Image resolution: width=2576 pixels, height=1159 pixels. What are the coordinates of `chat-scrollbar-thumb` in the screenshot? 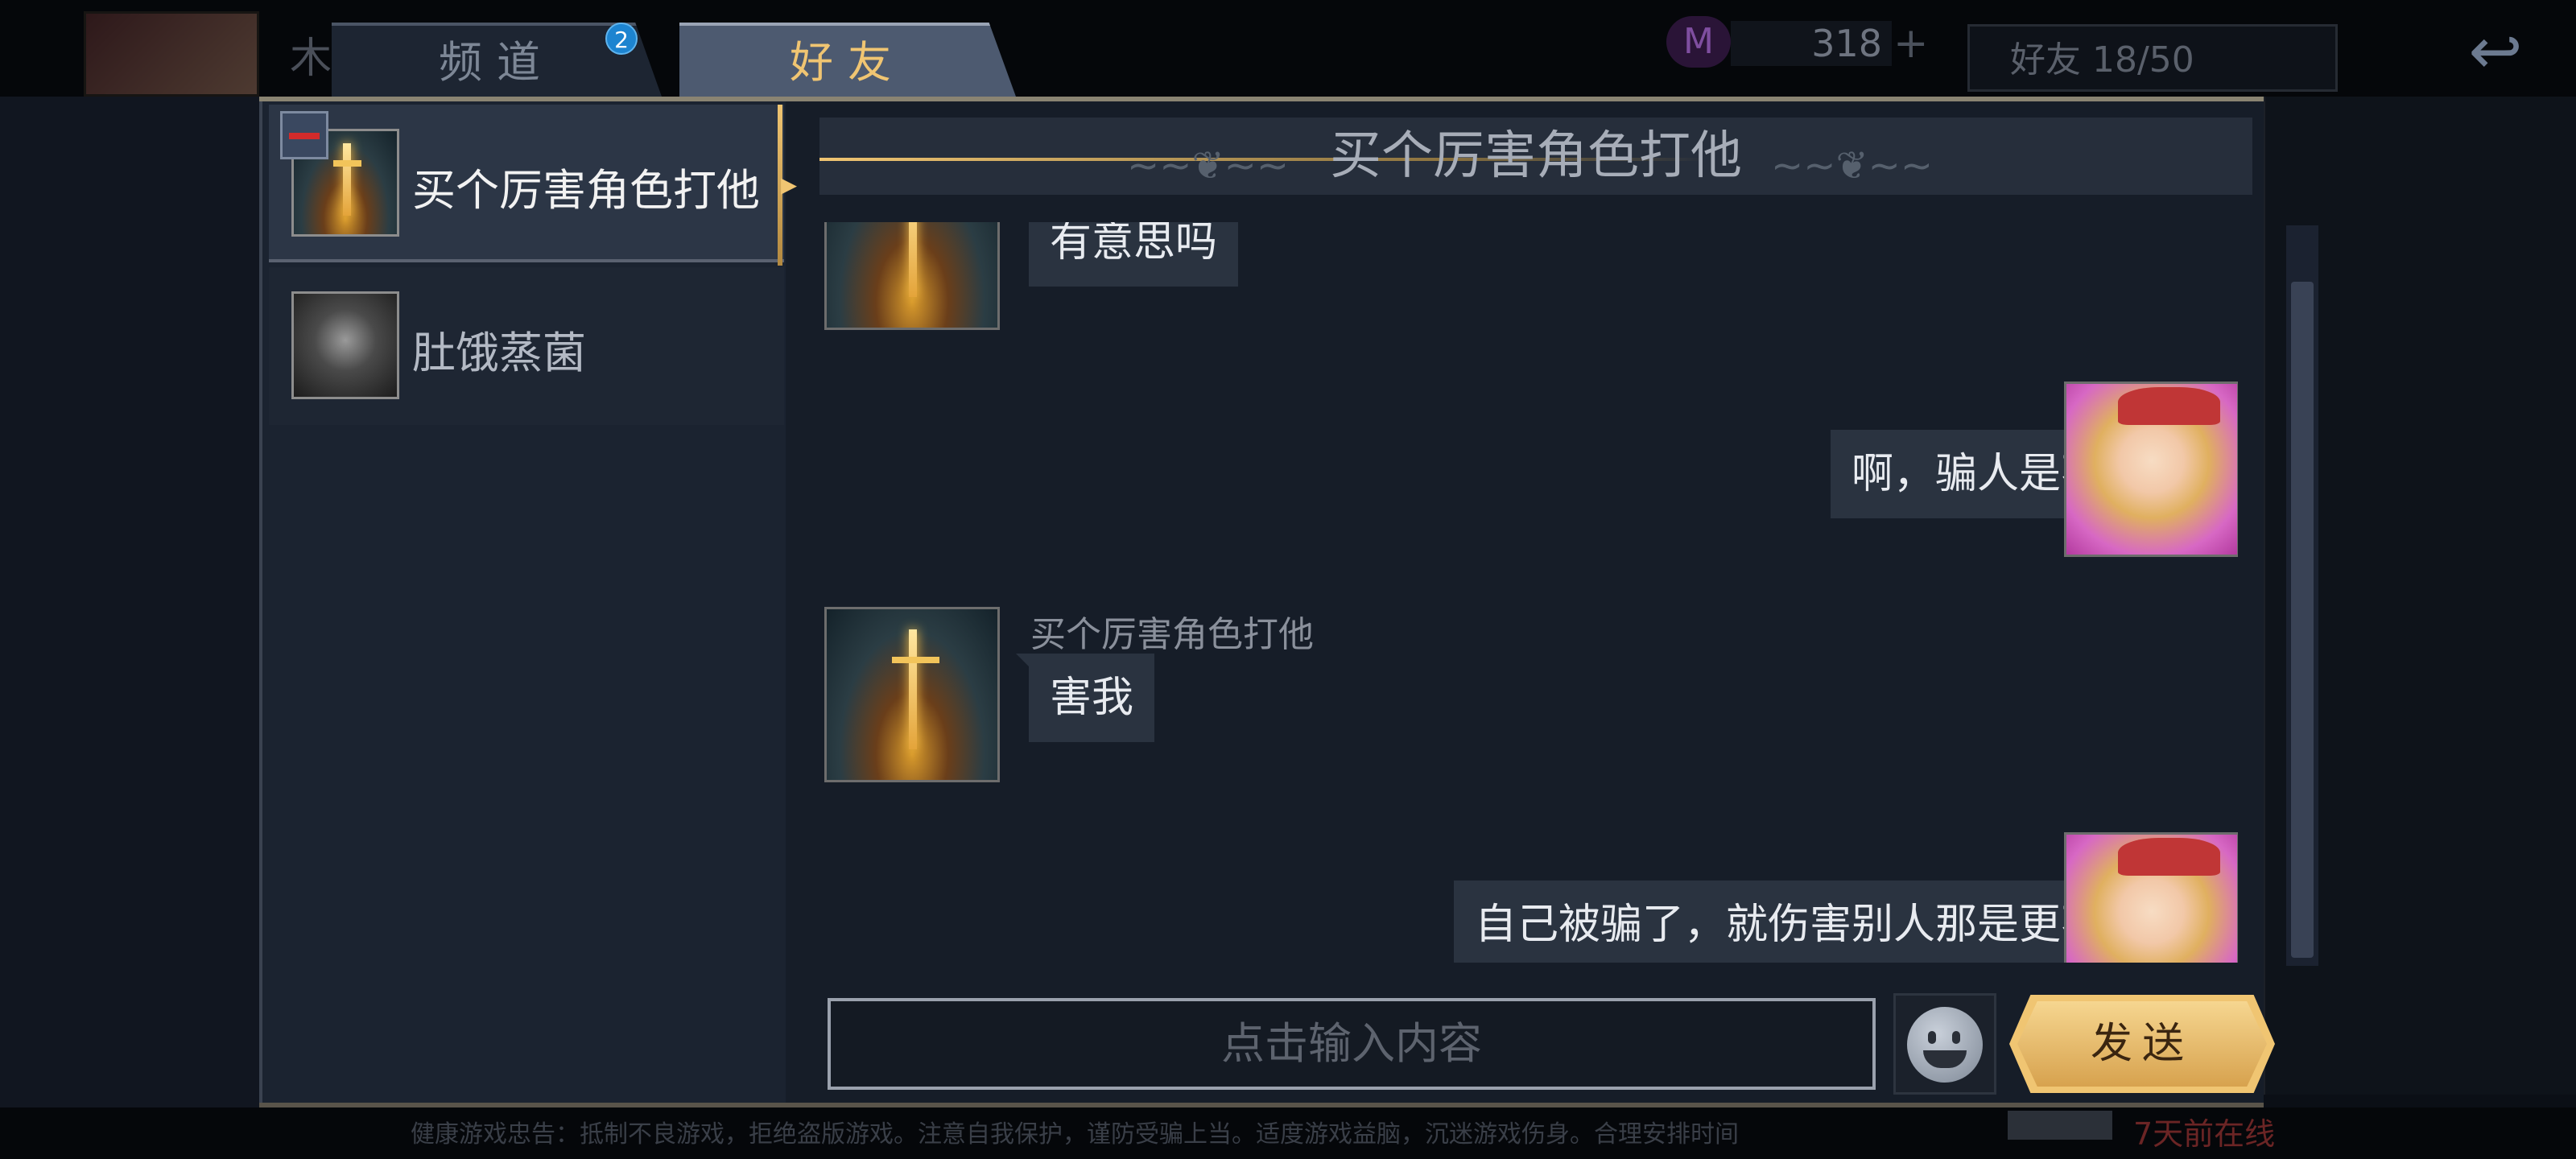 It's located at (2302, 620).